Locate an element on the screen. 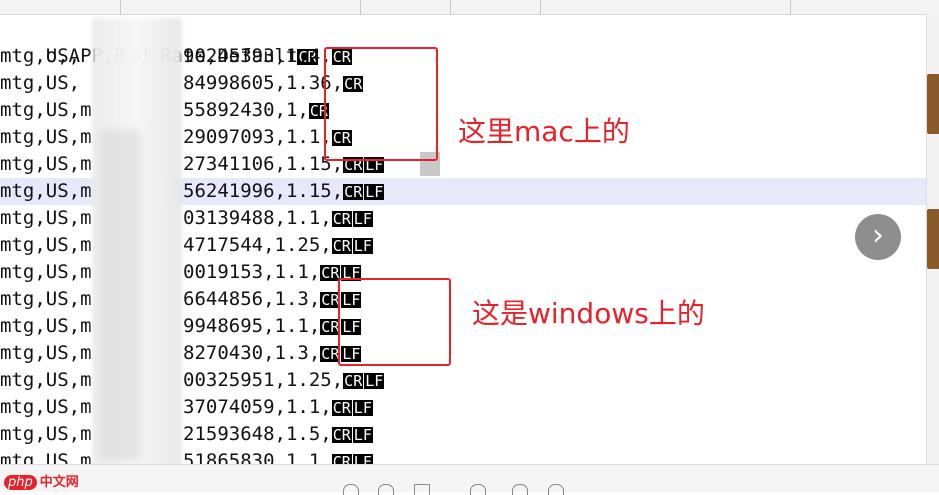 This screenshot has height=495, width=939. vertical-scrollbar is located at coordinates (932, 239).